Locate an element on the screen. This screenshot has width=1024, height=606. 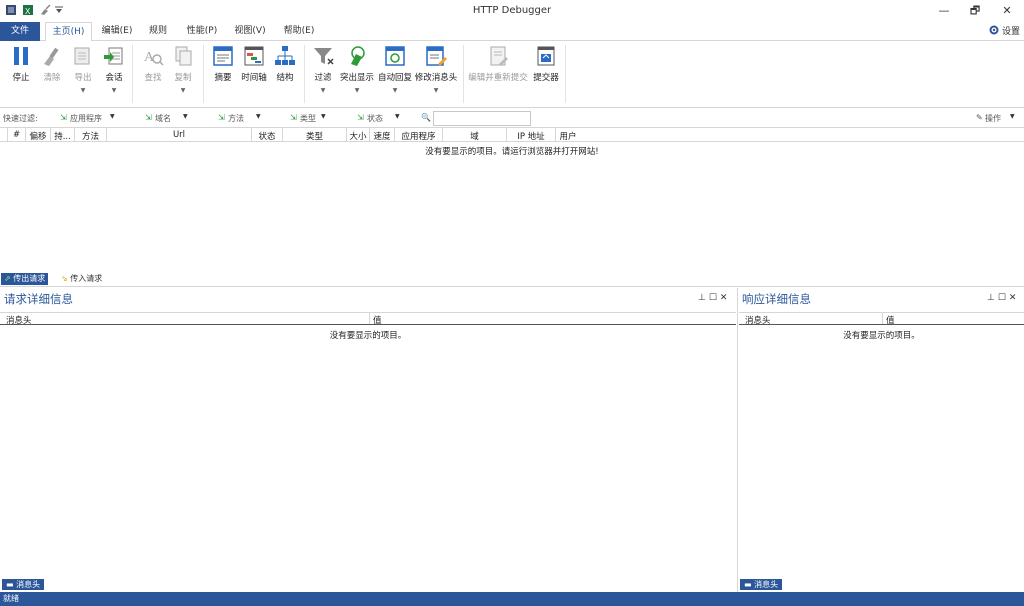
settings-button: 设置 is located at coordinates (1004, 30).